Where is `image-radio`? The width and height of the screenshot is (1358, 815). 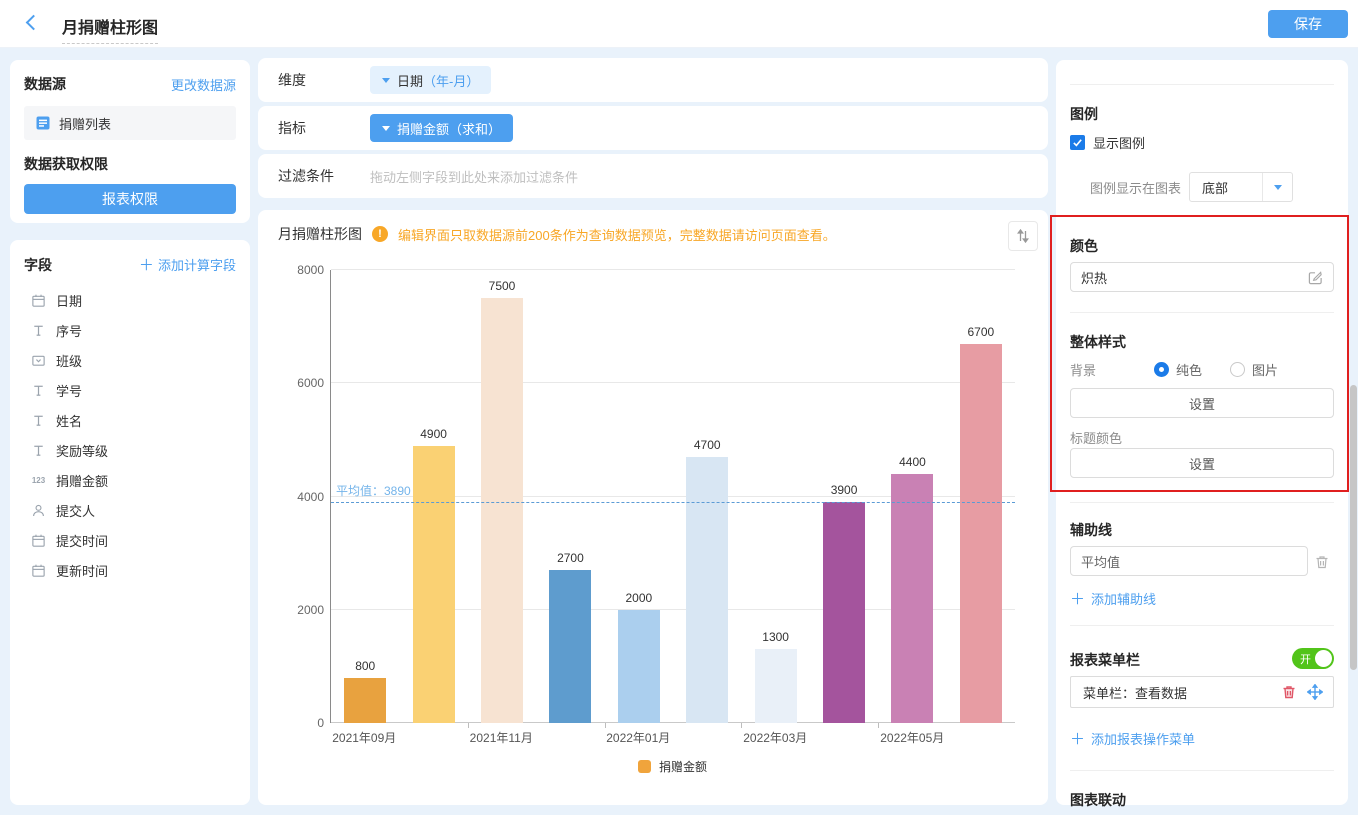 image-radio is located at coordinates (1238, 369).